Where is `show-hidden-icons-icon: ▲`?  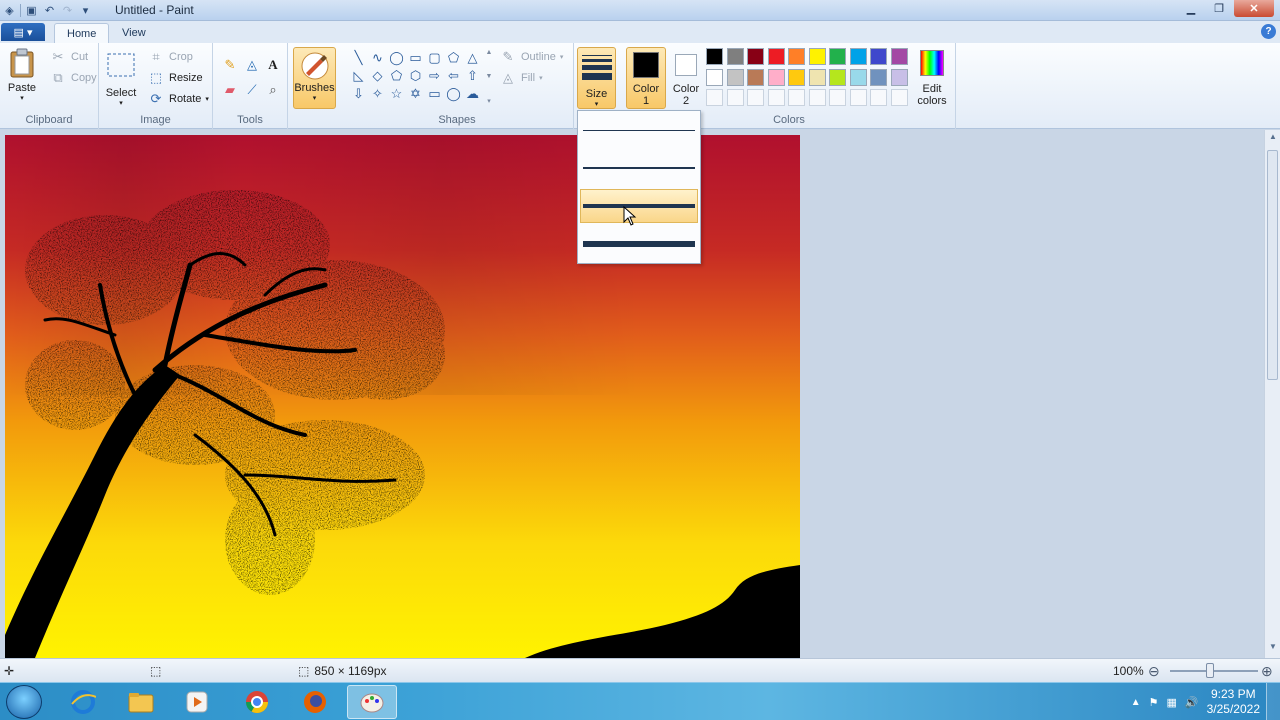
show-hidden-icons-icon: ▲ is located at coordinates (1136, 702).